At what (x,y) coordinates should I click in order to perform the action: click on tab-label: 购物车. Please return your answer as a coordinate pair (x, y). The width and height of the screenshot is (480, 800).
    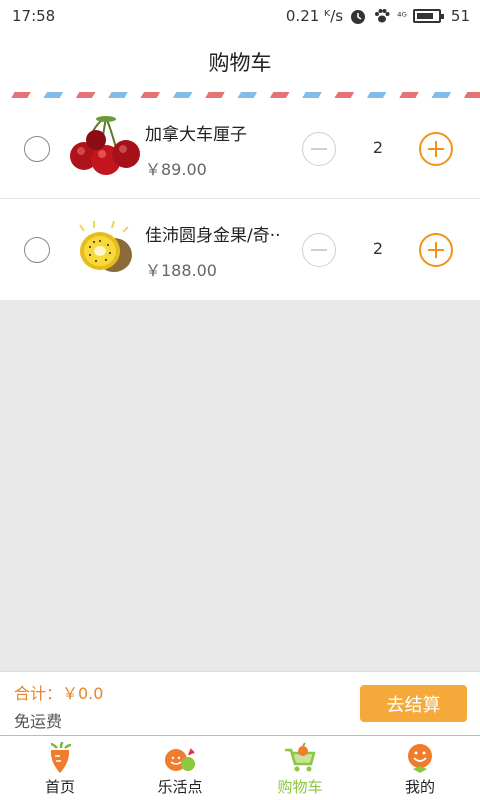
    Looking at the image, I should click on (300, 787).